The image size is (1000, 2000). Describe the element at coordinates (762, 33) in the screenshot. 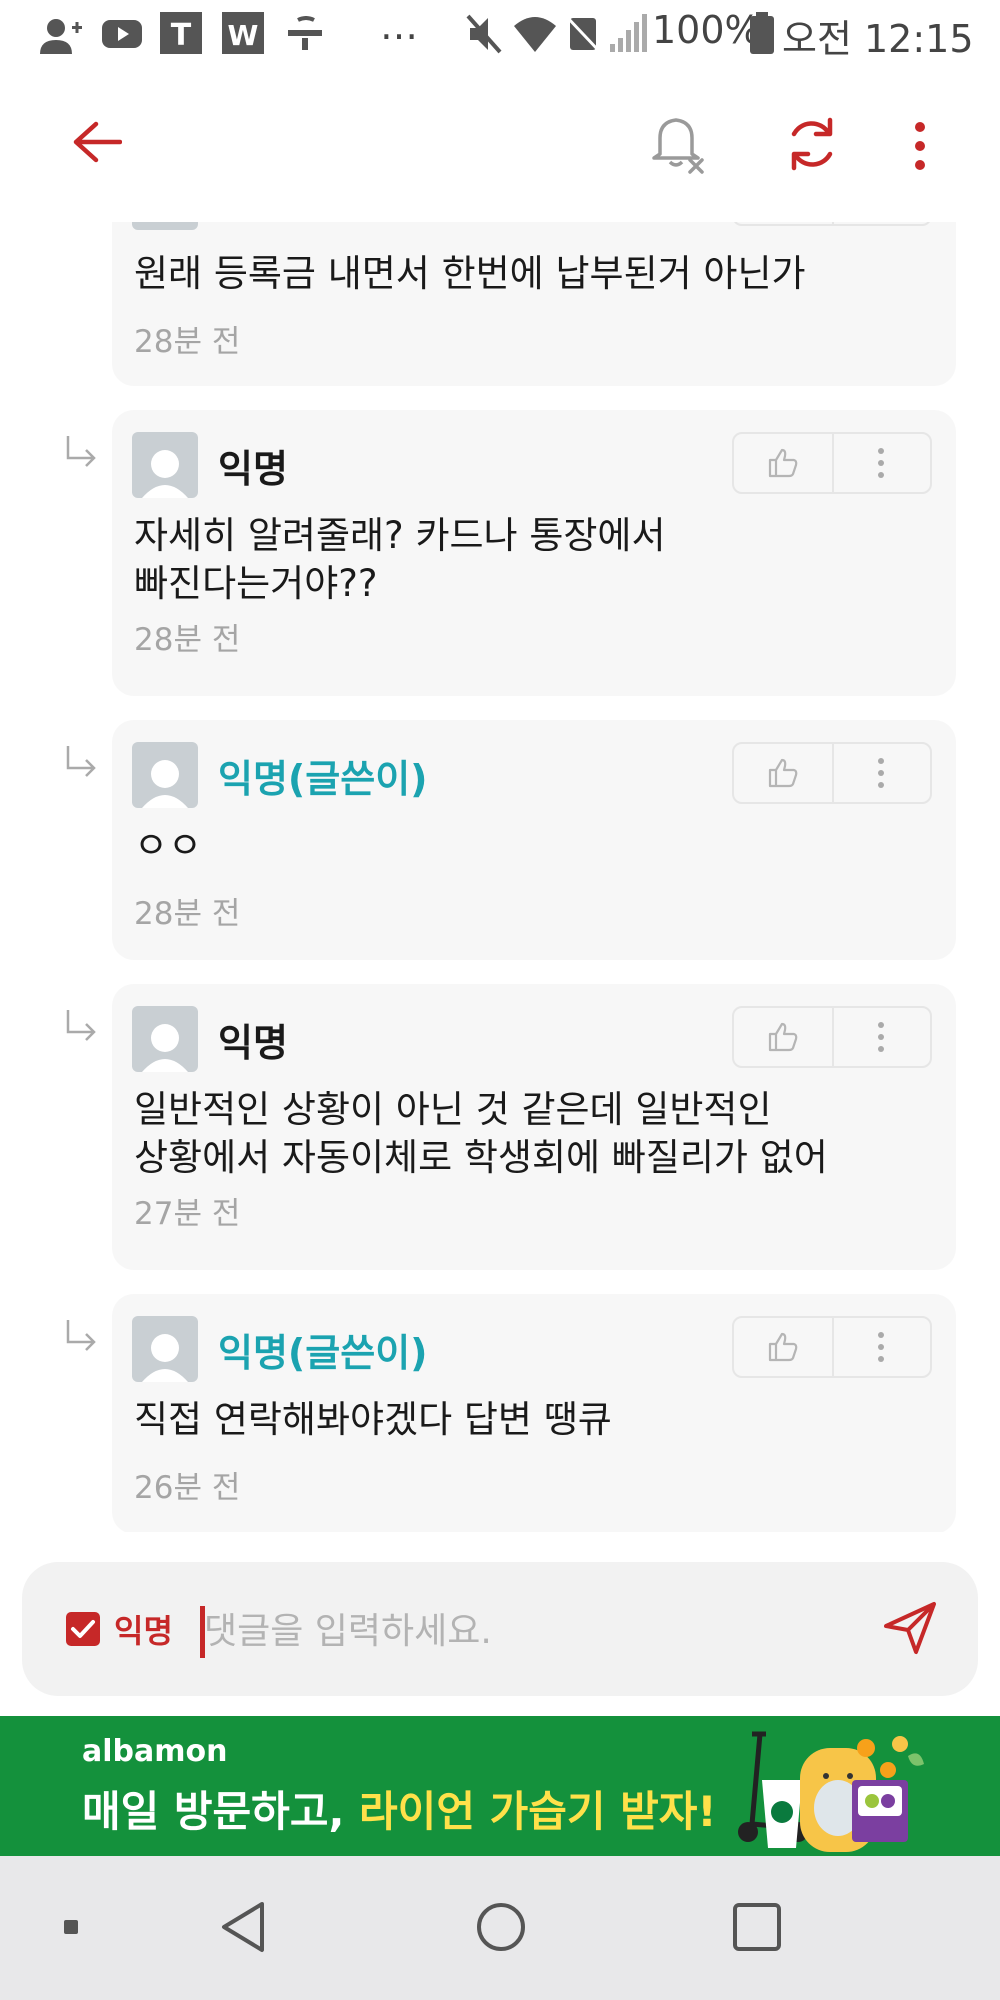

I see `battery-icon` at that location.